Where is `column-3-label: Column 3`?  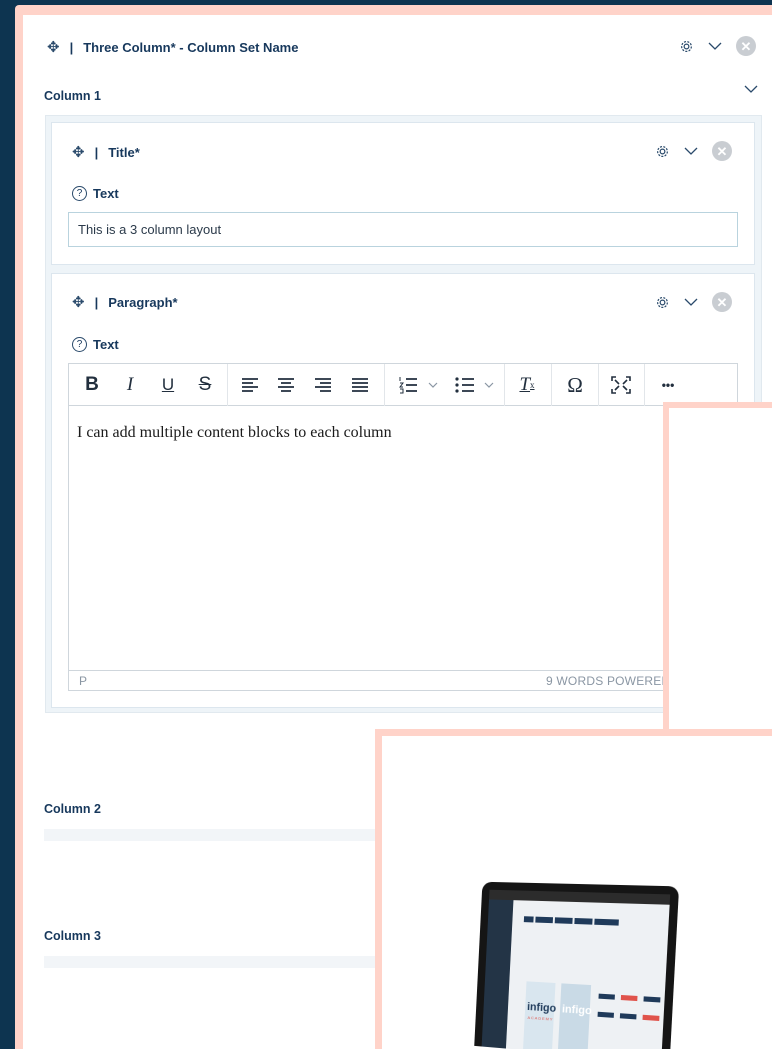
column-3-label: Column 3 is located at coordinates (72, 936).